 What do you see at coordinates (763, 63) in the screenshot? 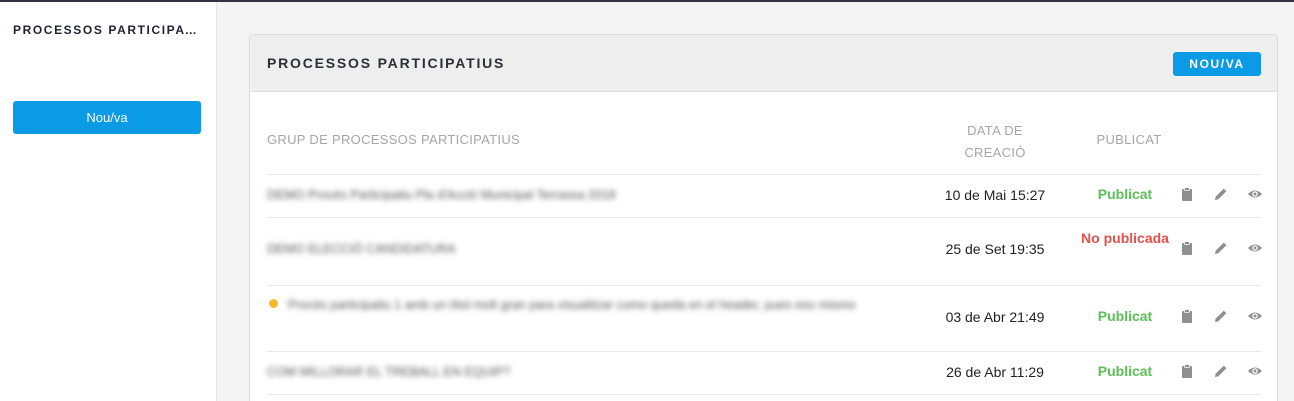
I see `card-header: PROCESSOS PARTICIPATIUS NOU/VA` at bounding box center [763, 63].